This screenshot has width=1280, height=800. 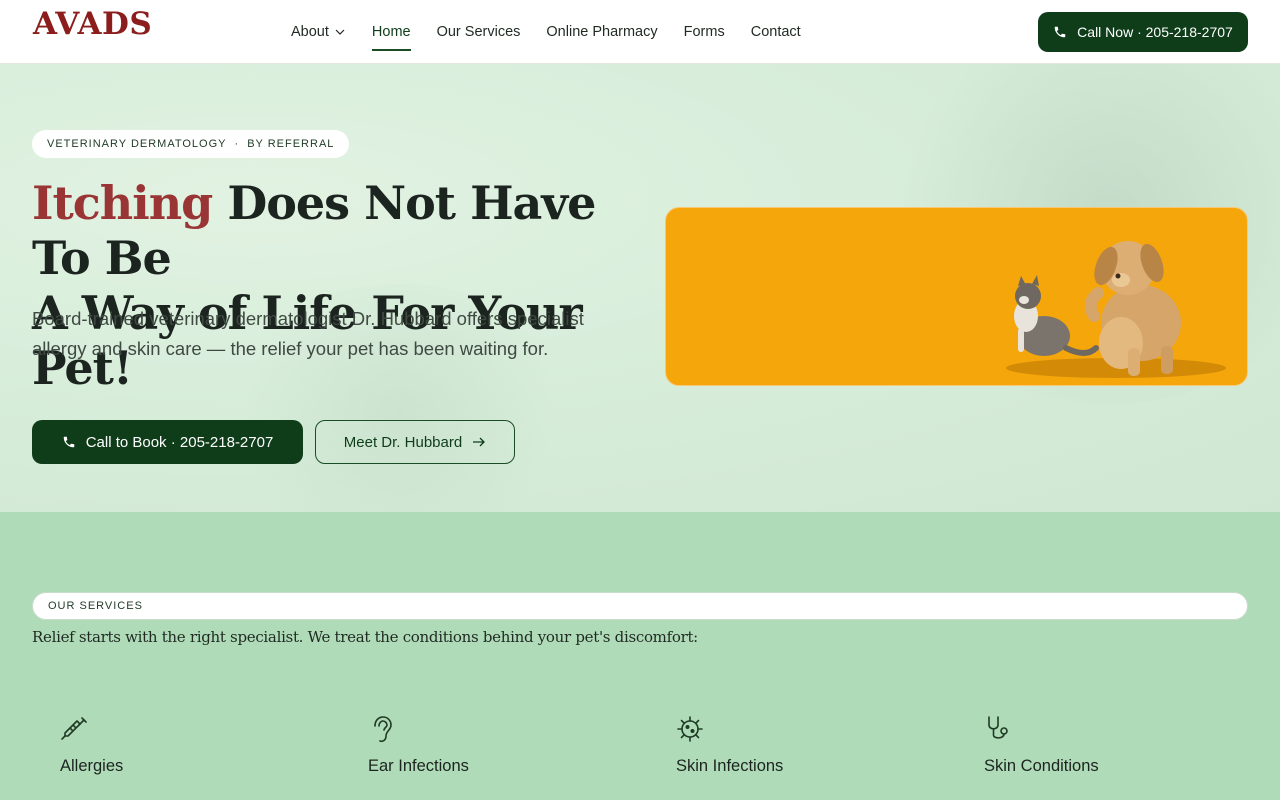 I want to click on syringe-icon, so click(x=74, y=728).